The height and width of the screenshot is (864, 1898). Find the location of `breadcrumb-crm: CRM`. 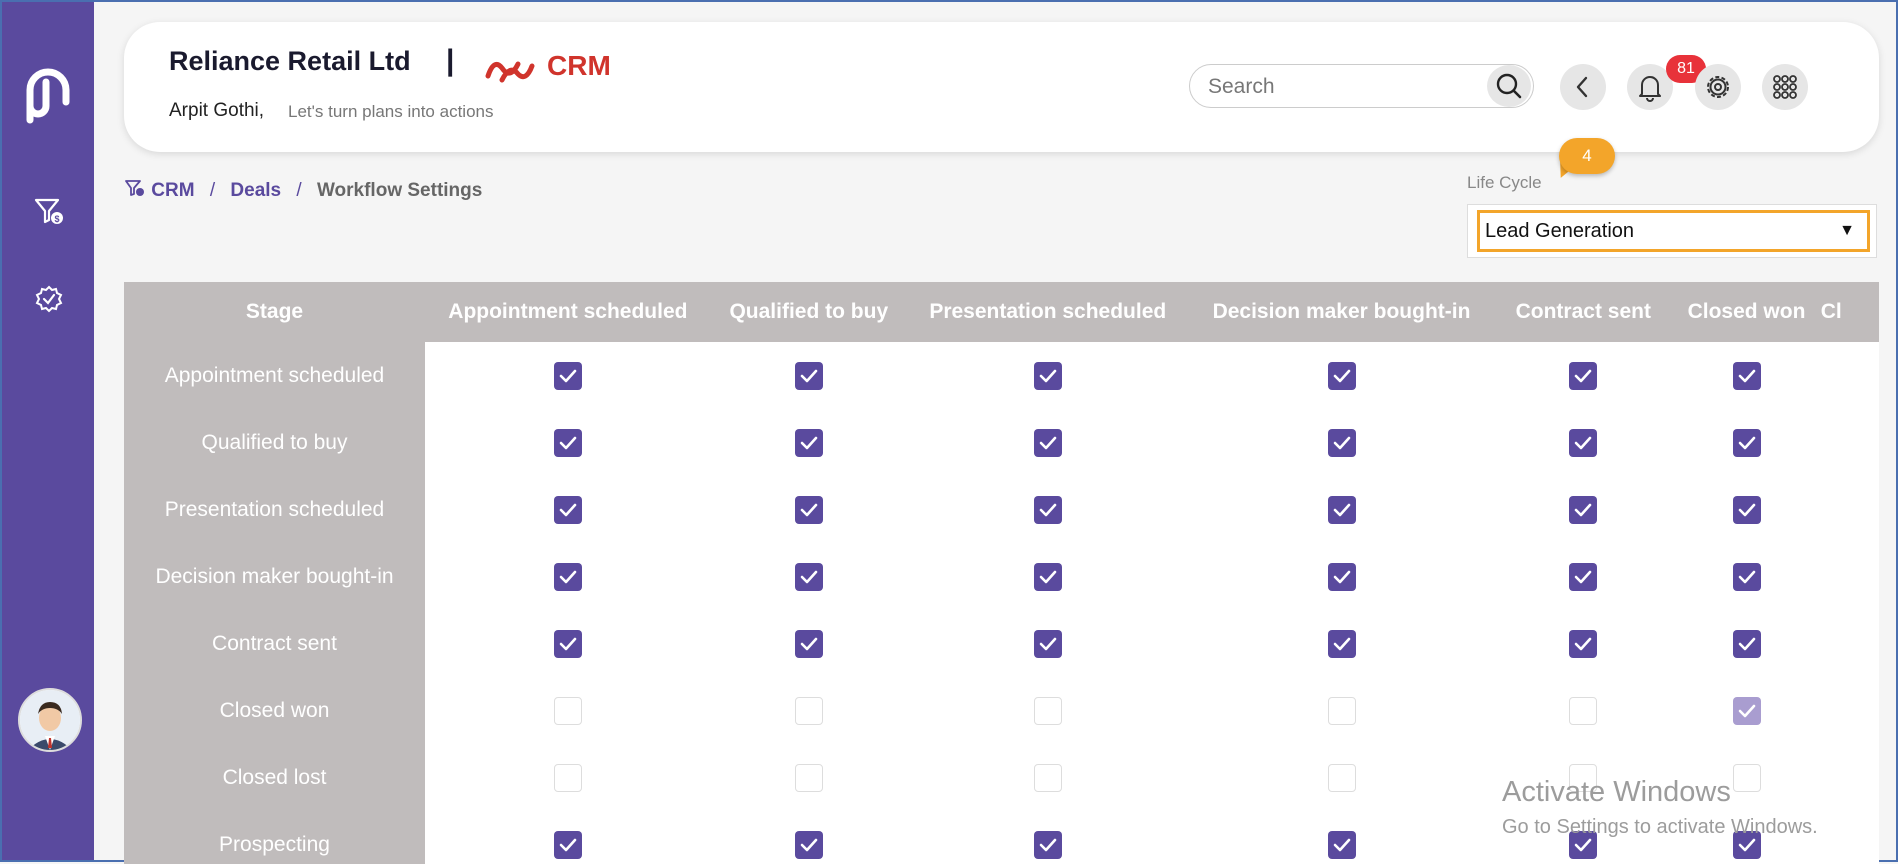

breadcrumb-crm: CRM is located at coordinates (172, 190).